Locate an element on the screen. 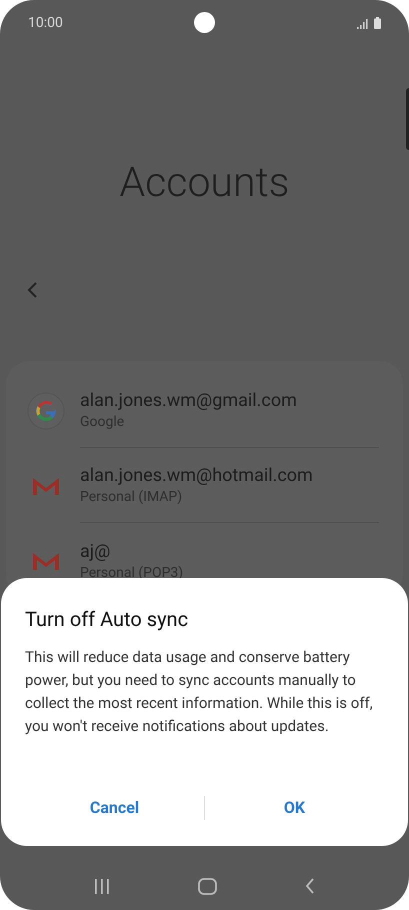 The width and height of the screenshot is (409, 910). scroll-indicator is located at coordinates (407, 119).